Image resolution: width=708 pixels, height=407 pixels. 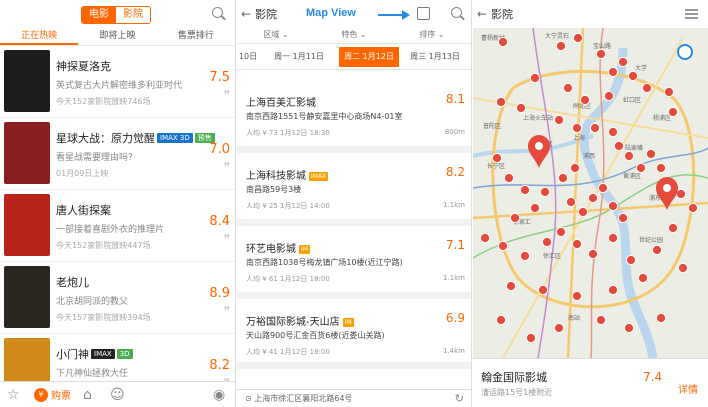 What do you see at coordinates (685, 52) in the screenshot?
I see `locate-me-icon` at bounding box center [685, 52].